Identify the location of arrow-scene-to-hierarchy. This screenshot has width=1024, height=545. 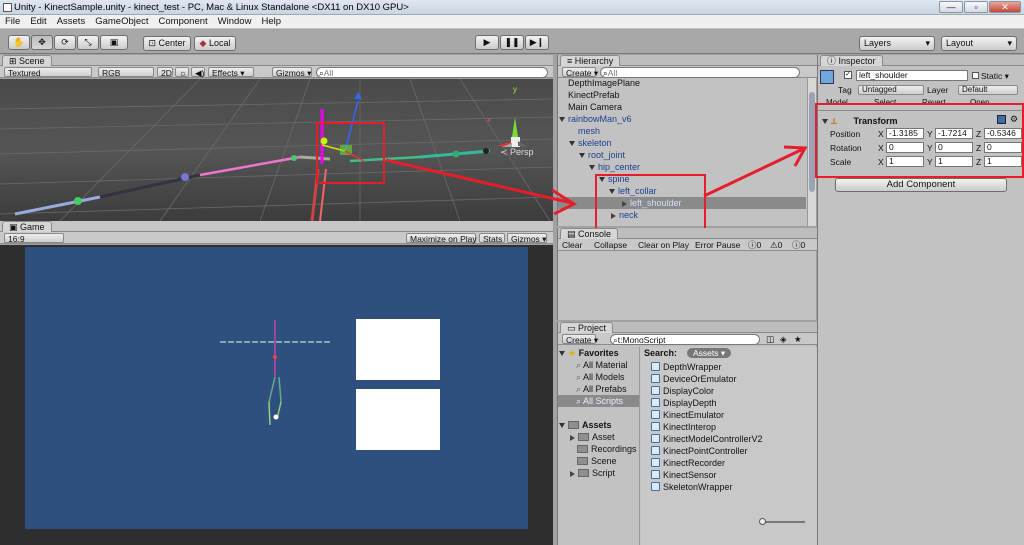
(481, 187).